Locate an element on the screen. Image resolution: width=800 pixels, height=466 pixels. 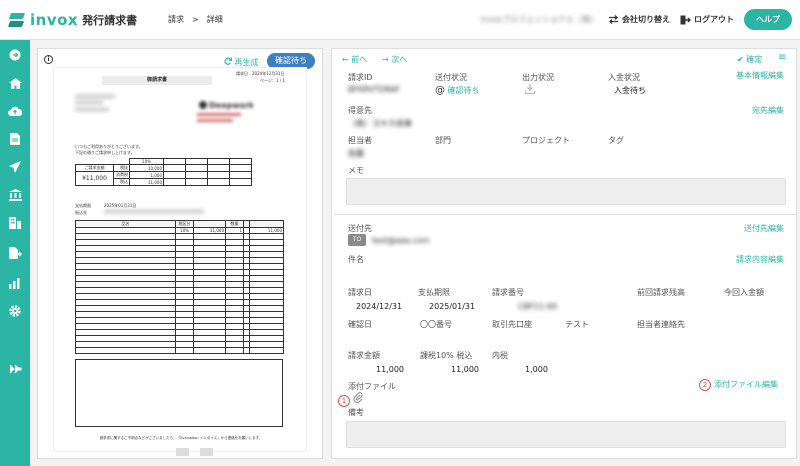
app-subtitle: 発行請求書 is located at coordinates (110, 20).